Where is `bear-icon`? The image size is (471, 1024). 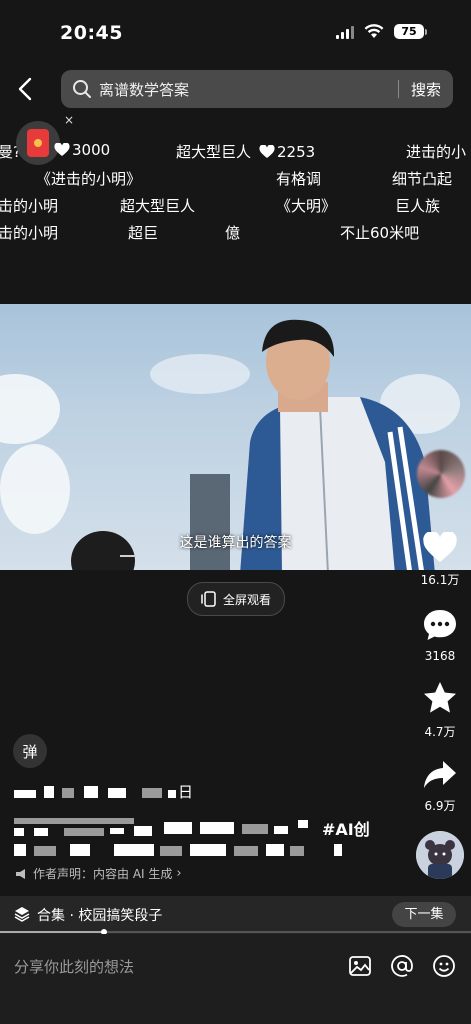
bear-icon is located at coordinates (440, 855).